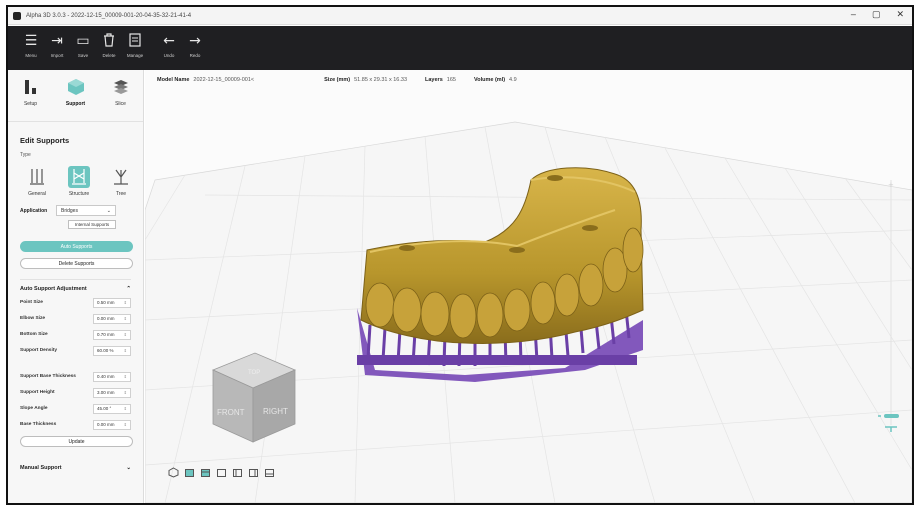 This screenshot has height=510, width=920. Describe the element at coordinates (104, 408) in the screenshot. I see `param-value: 45.00 °` at that location.